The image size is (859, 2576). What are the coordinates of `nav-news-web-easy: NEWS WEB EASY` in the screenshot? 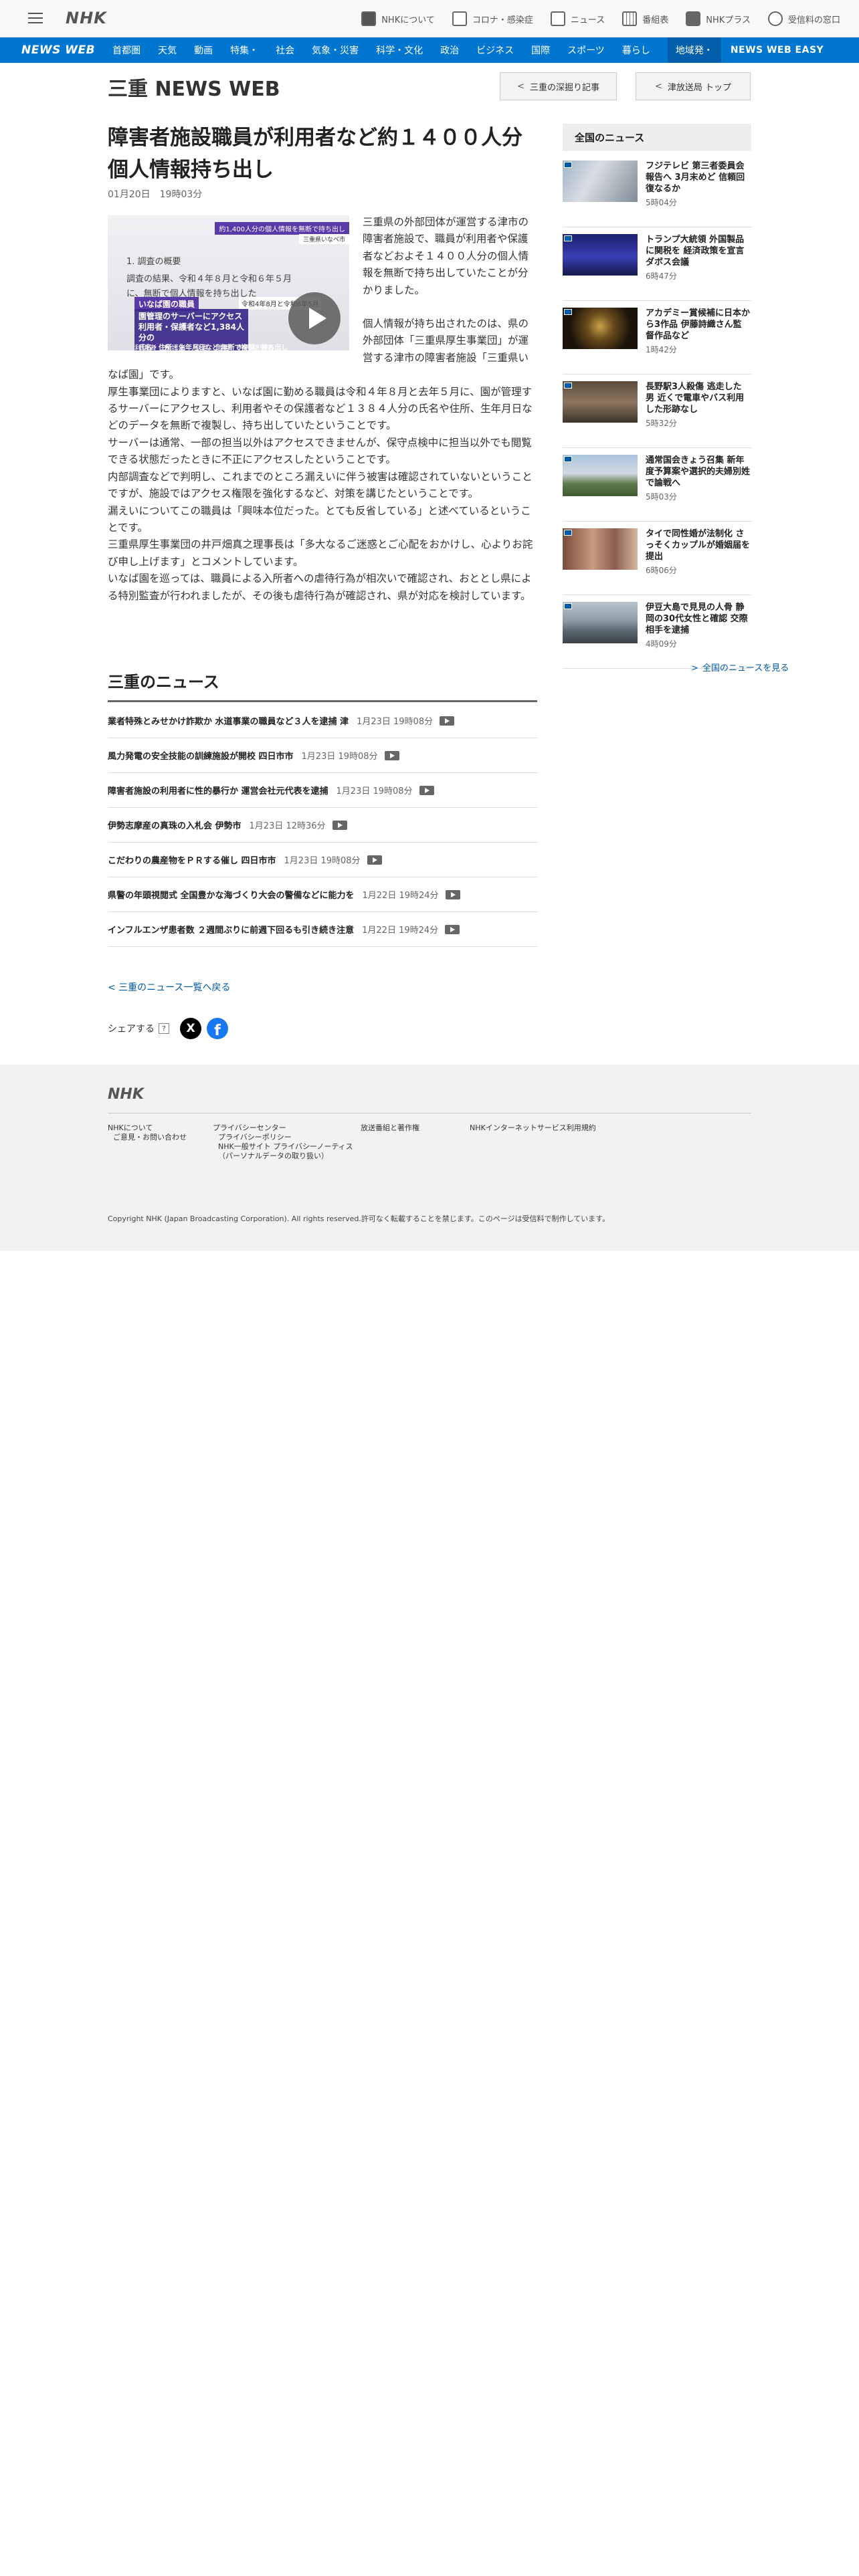 It's located at (777, 50).